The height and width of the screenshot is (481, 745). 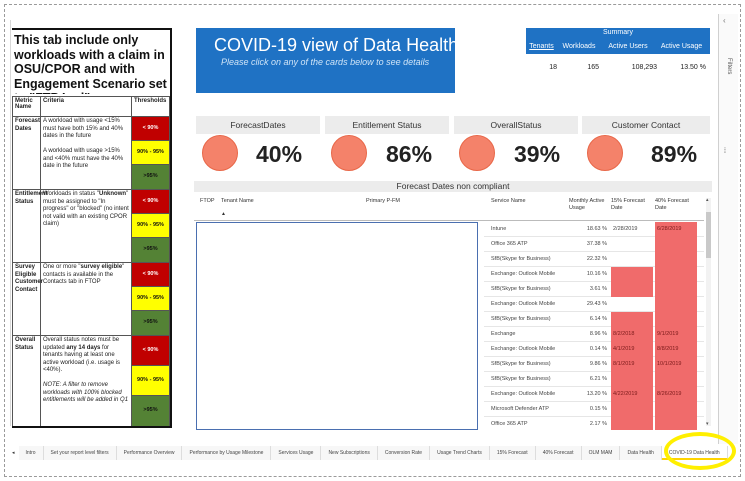 I want to click on page-tab: Usage Trend Charts, so click(x=460, y=453).